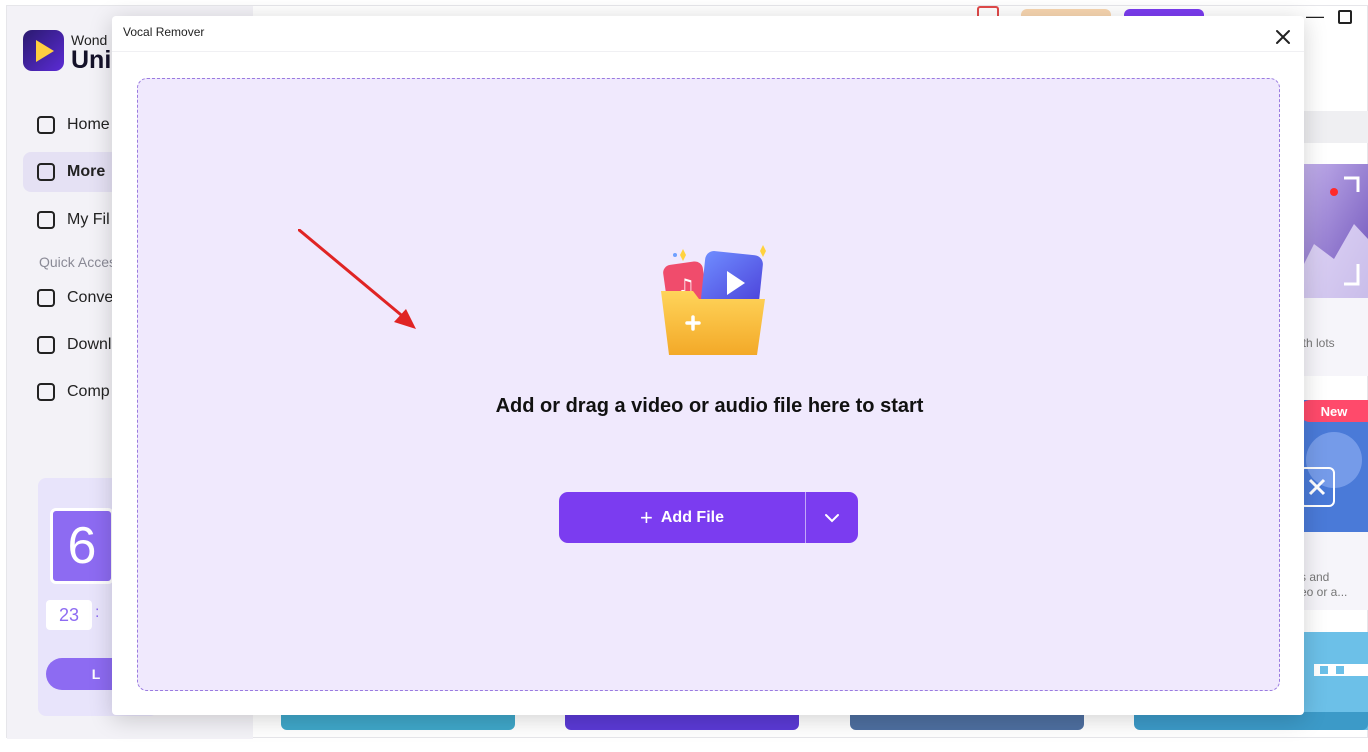 This screenshot has height=752, width=1368. I want to click on red-arrow-annotation, so click(357, 279).